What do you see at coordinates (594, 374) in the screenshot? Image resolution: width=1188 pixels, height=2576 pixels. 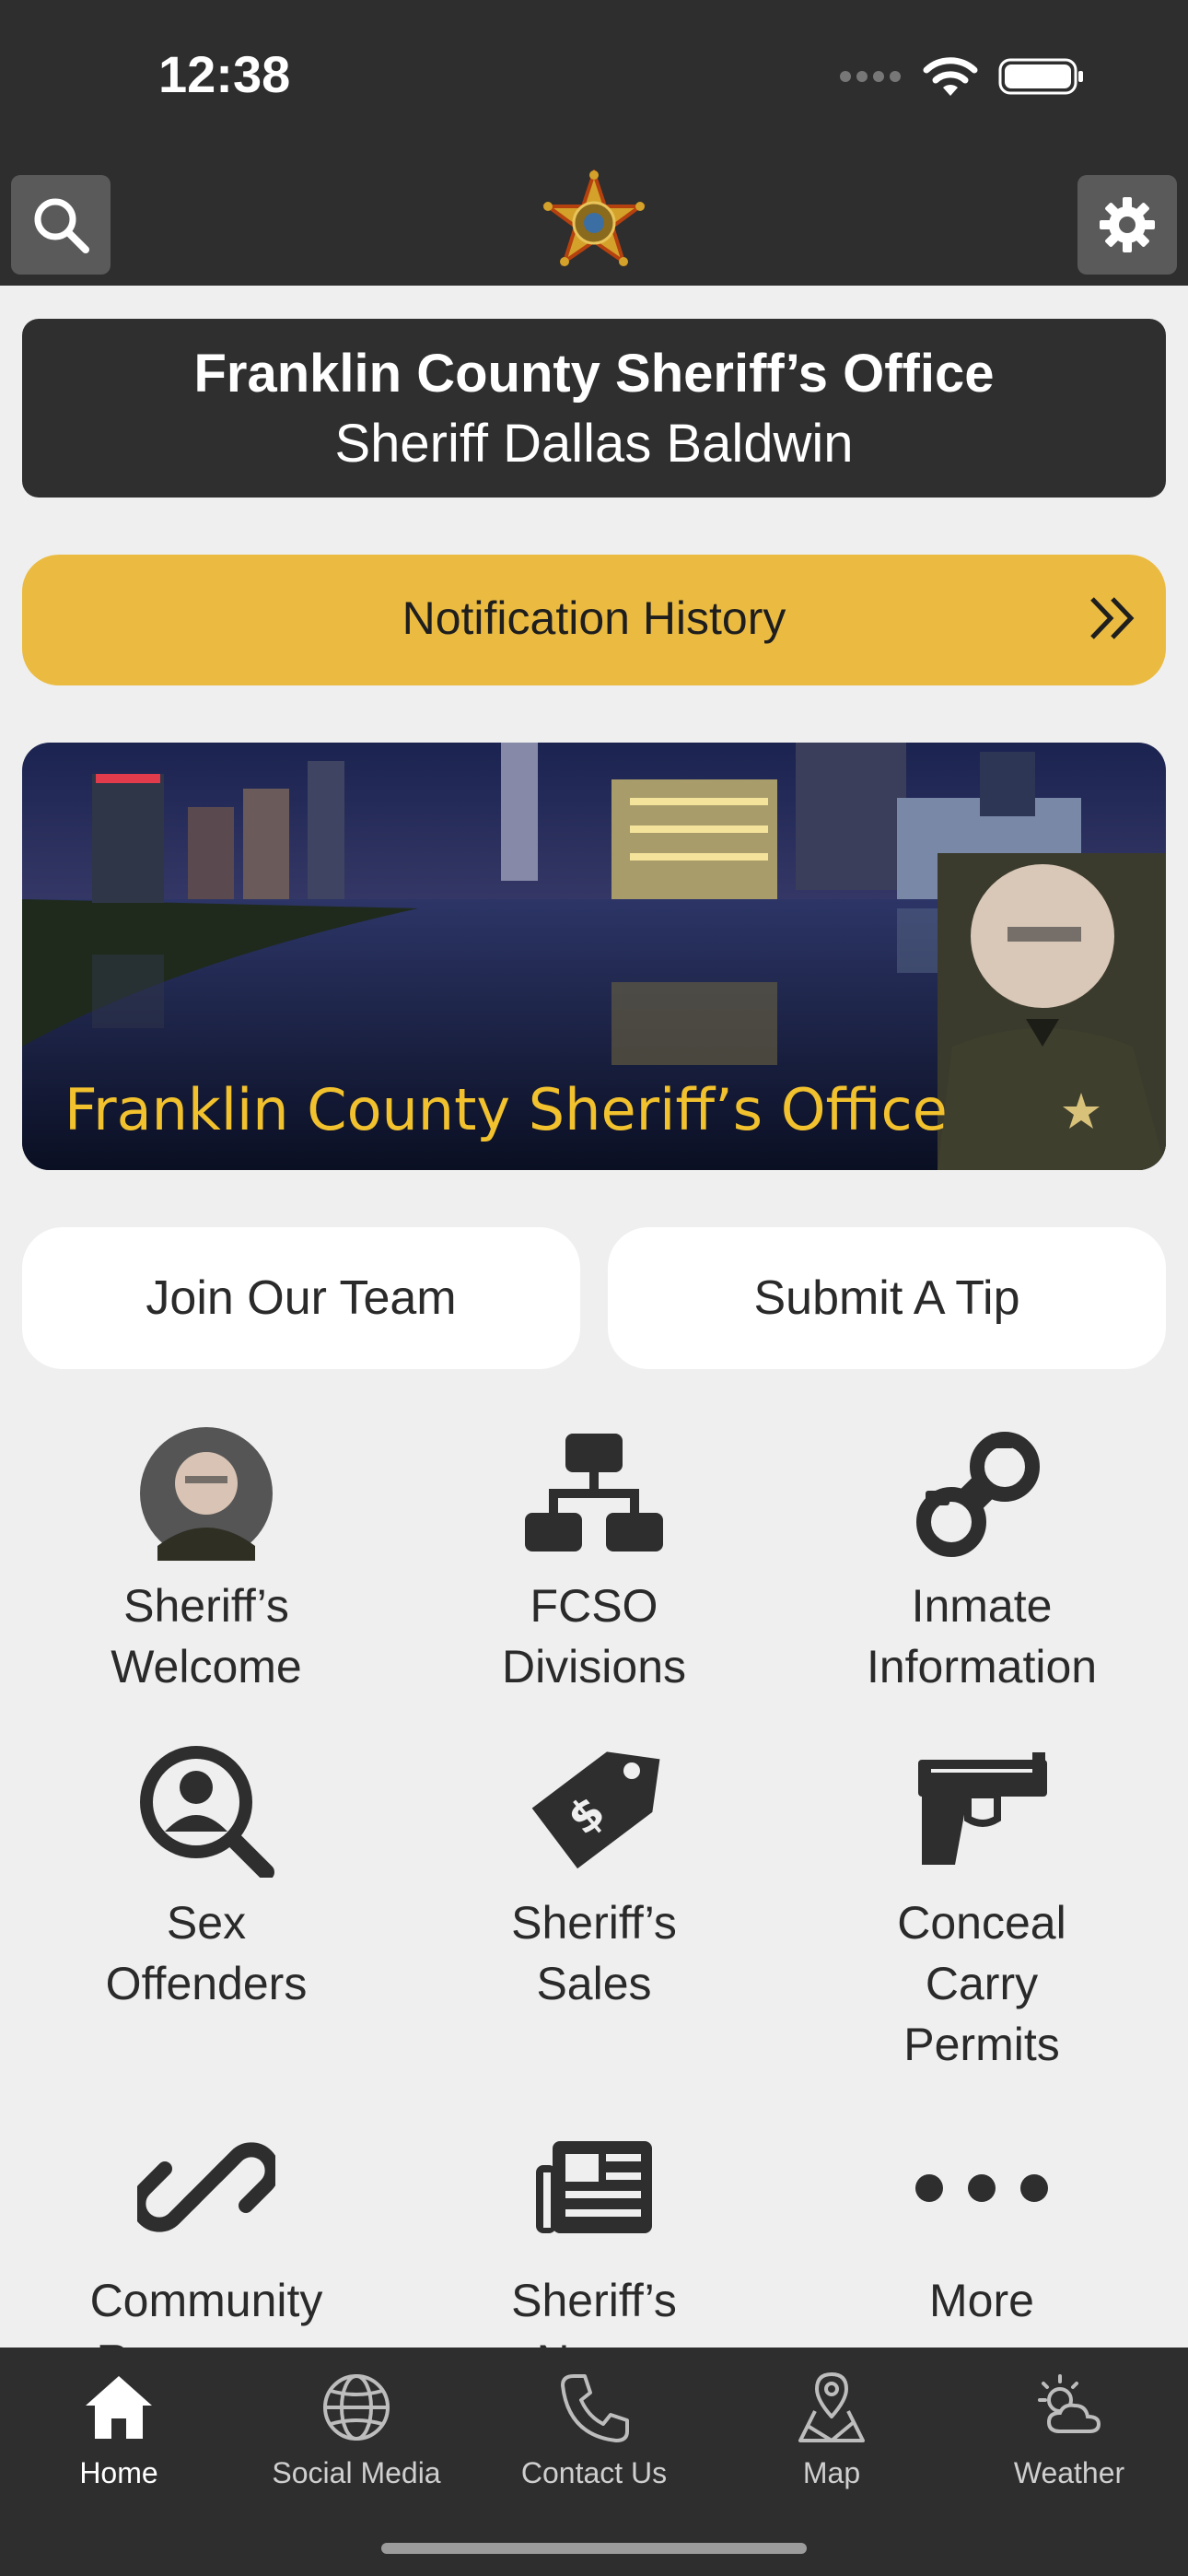 I see `office-title: Franklin County Sheriff’s Office` at bounding box center [594, 374].